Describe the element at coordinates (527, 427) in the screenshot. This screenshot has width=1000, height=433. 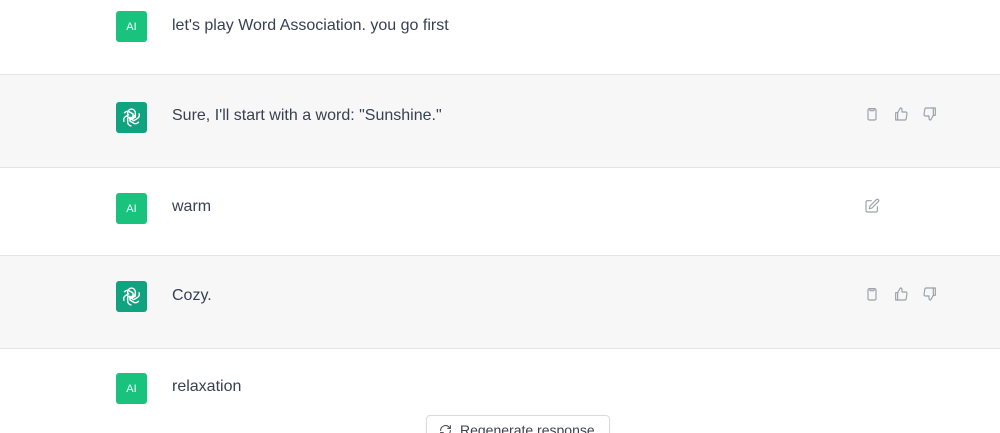
I see `regenerate-label: Regenerate response` at that location.